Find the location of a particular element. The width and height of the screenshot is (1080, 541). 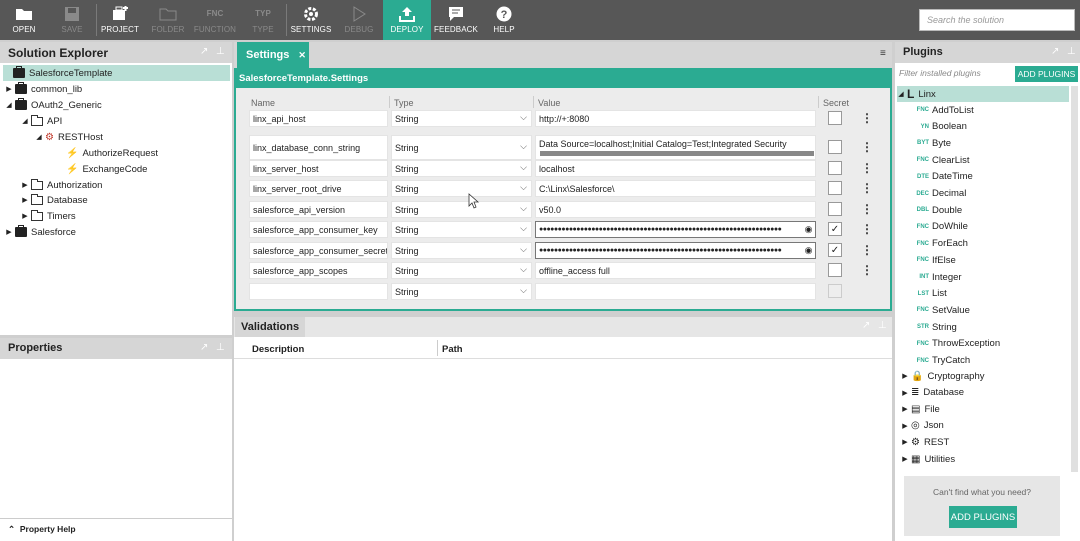

save-button: SAVE is located at coordinates (72, 20).